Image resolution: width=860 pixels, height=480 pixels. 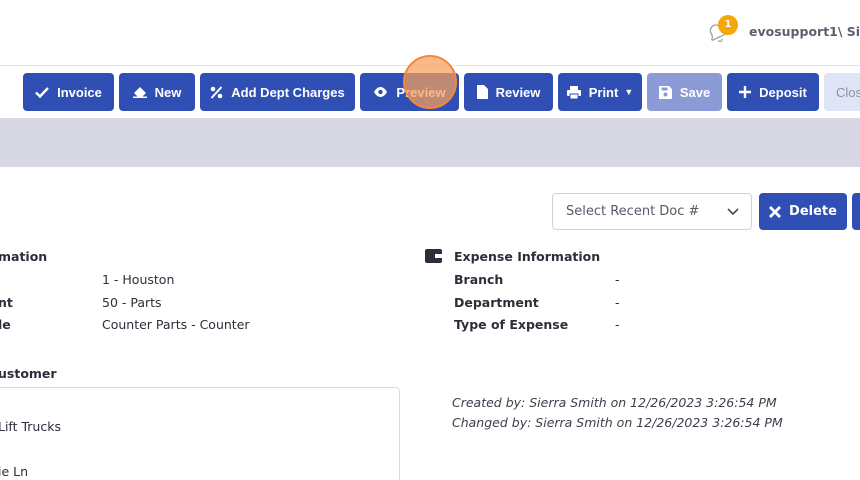 What do you see at coordinates (848, 92) in the screenshot?
I see `close-label: Clos` at bounding box center [848, 92].